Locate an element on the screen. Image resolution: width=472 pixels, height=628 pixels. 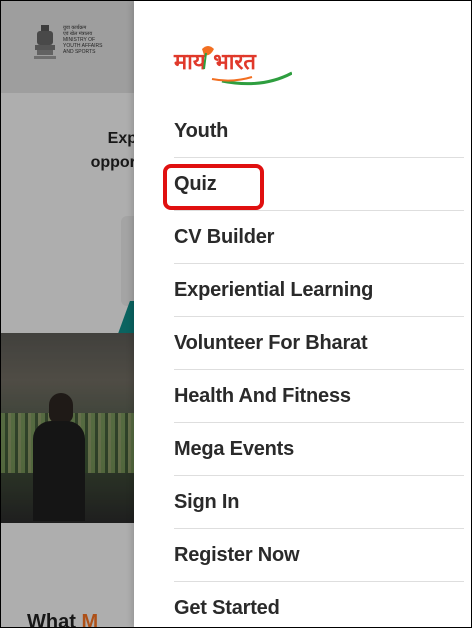
quiz-highlight-box is located at coordinates (213, 187).